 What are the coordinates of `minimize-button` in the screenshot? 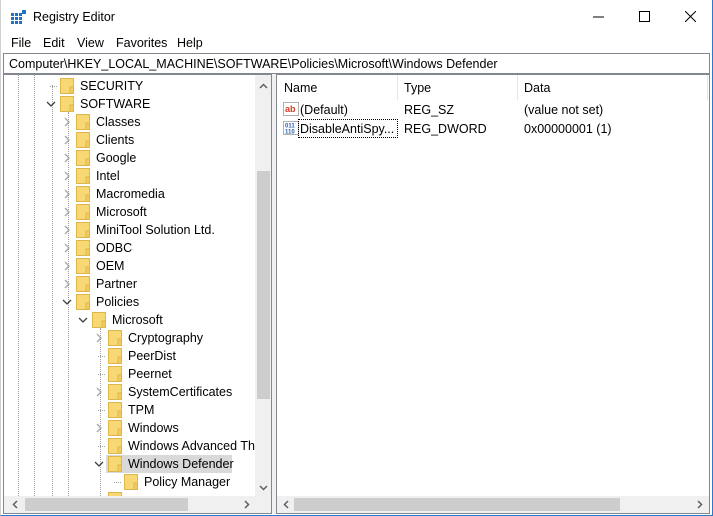 It's located at (598, 16).